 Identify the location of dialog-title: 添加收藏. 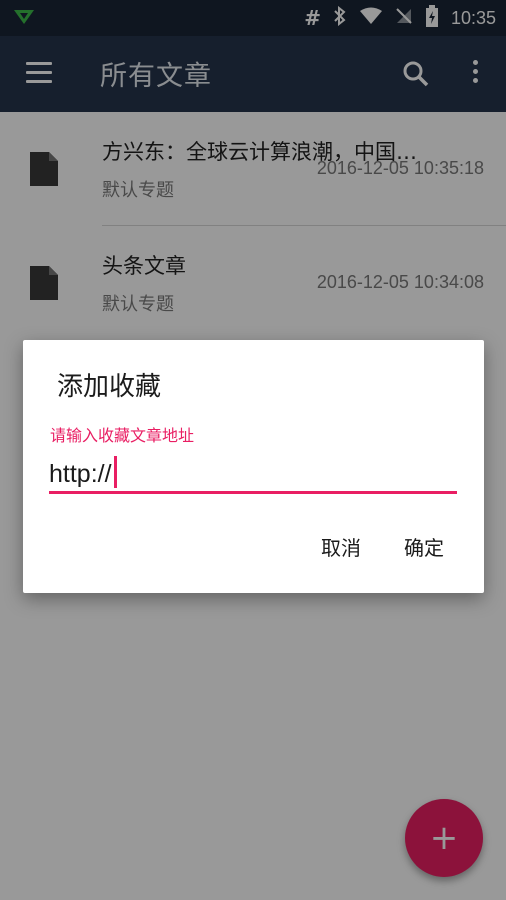
(109, 387).